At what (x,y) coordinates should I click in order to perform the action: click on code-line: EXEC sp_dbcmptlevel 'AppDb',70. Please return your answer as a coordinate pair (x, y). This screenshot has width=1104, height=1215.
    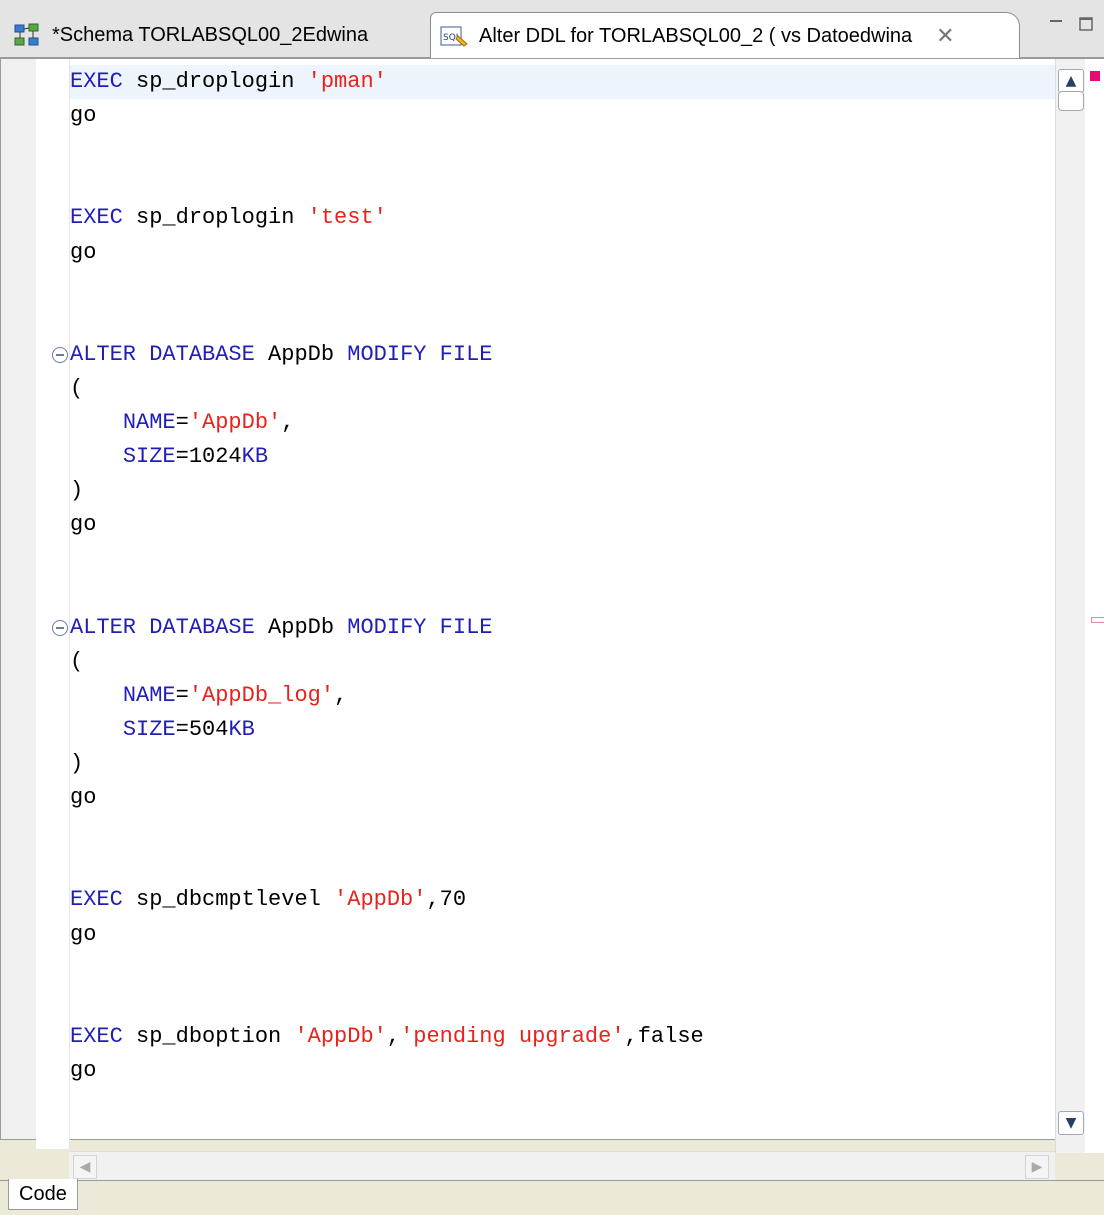
    Looking at the image, I should click on (268, 900).